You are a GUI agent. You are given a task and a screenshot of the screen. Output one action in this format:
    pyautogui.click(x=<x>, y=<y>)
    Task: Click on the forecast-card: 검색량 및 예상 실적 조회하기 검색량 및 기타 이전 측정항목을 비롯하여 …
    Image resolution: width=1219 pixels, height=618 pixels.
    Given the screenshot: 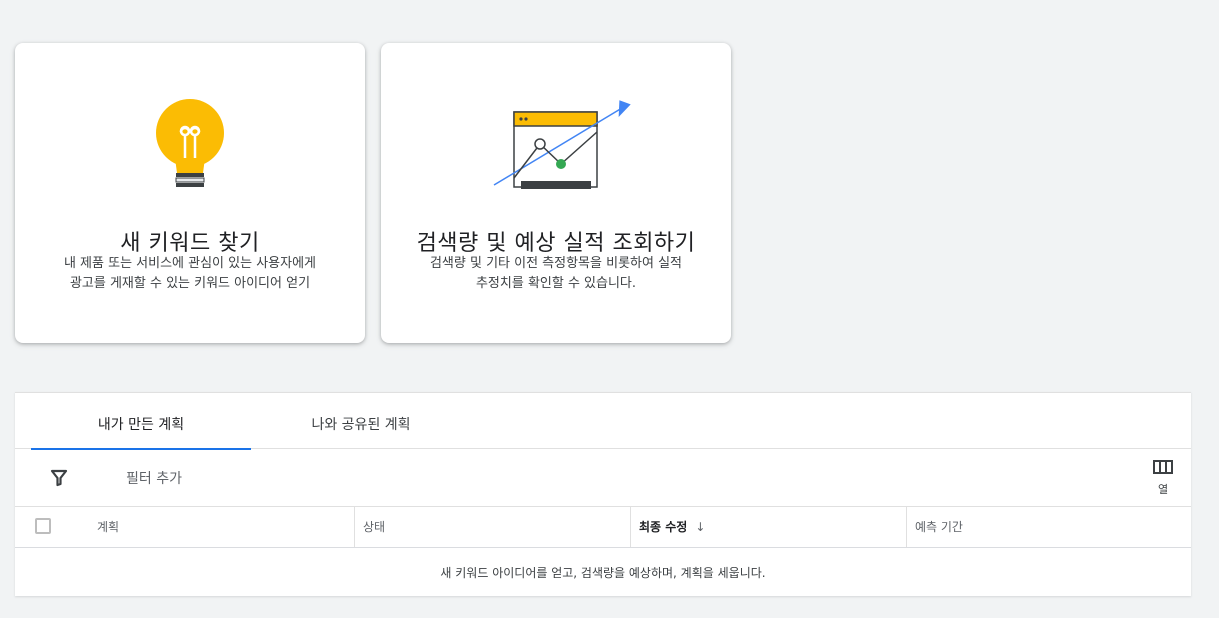 What is the action you would take?
    pyautogui.click(x=556, y=193)
    